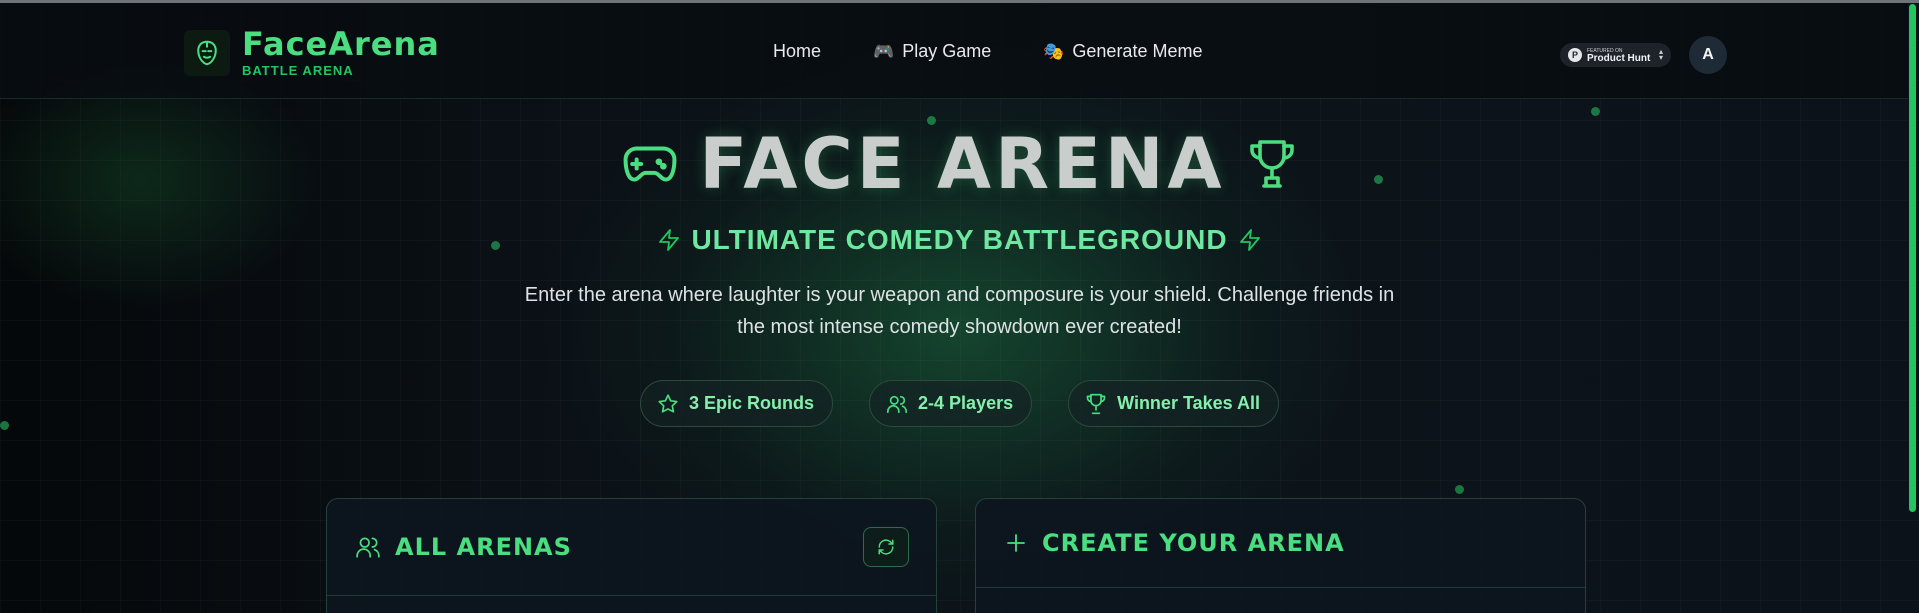 The width and height of the screenshot is (1919, 613). Describe the element at coordinates (752, 403) in the screenshot. I see `feature-pill-rounds-label: 3 Epic Rounds` at that location.